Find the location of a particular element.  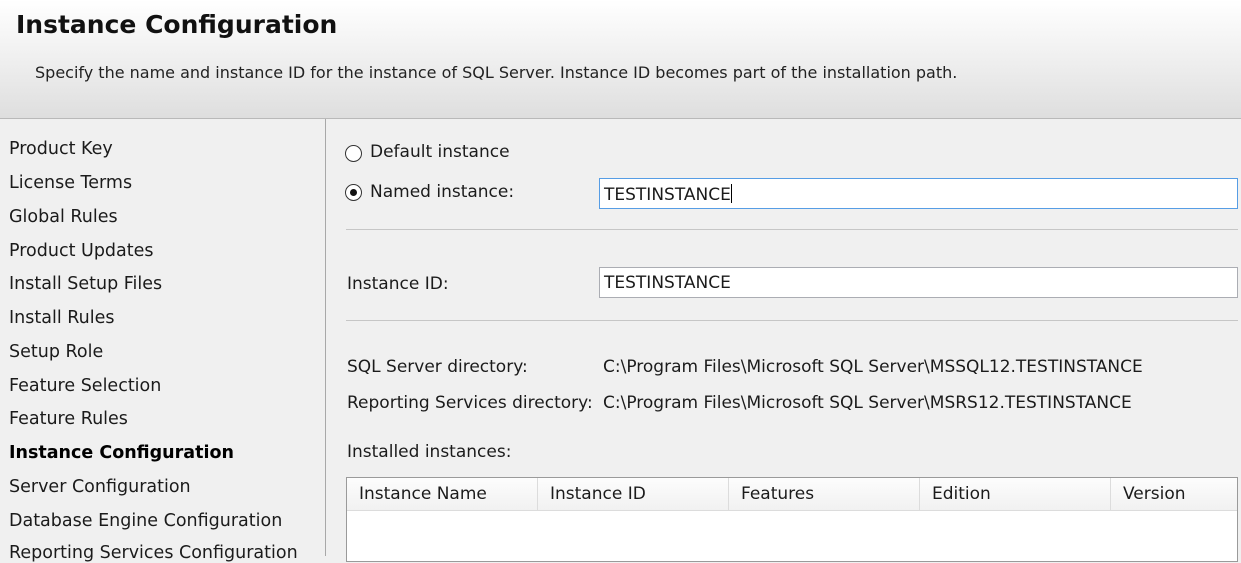

sidebar-item-reporting-services-configuration: Reporting Services Configuration is located at coordinates (153, 553).